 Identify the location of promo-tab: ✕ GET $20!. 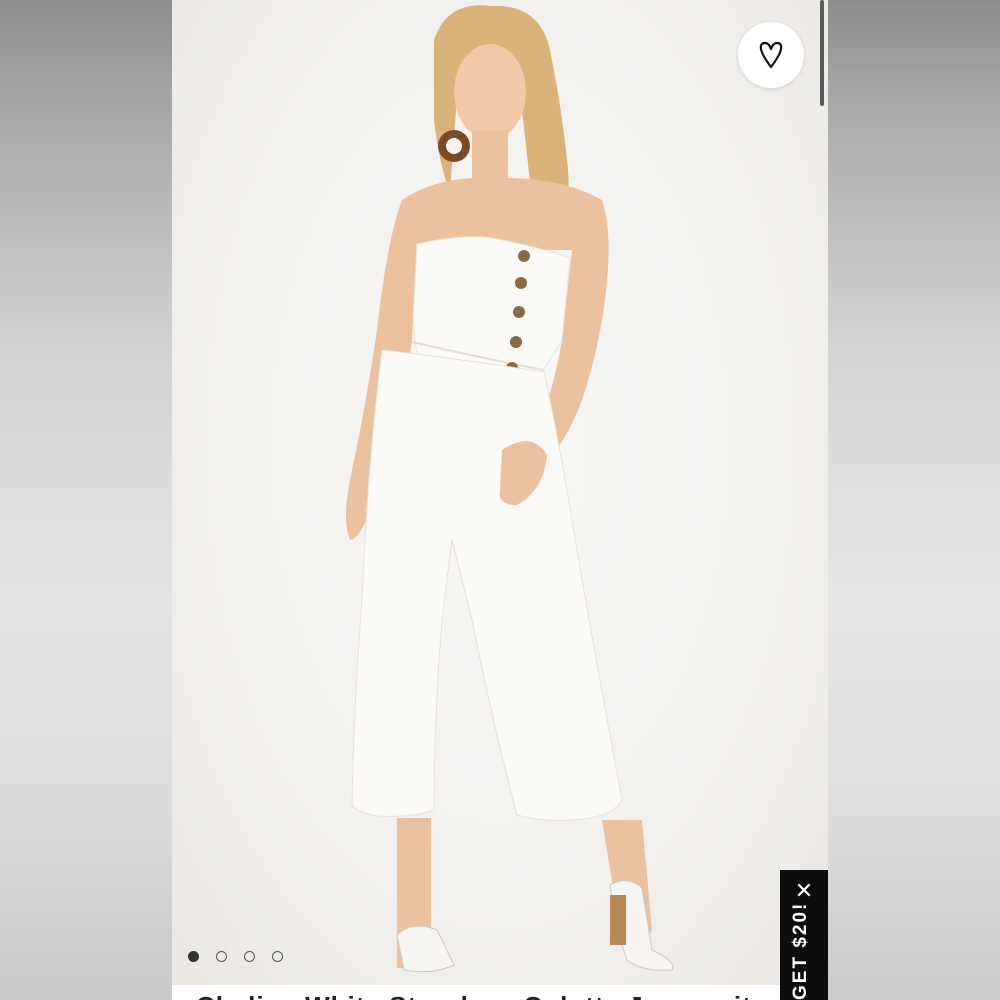
(804, 935).